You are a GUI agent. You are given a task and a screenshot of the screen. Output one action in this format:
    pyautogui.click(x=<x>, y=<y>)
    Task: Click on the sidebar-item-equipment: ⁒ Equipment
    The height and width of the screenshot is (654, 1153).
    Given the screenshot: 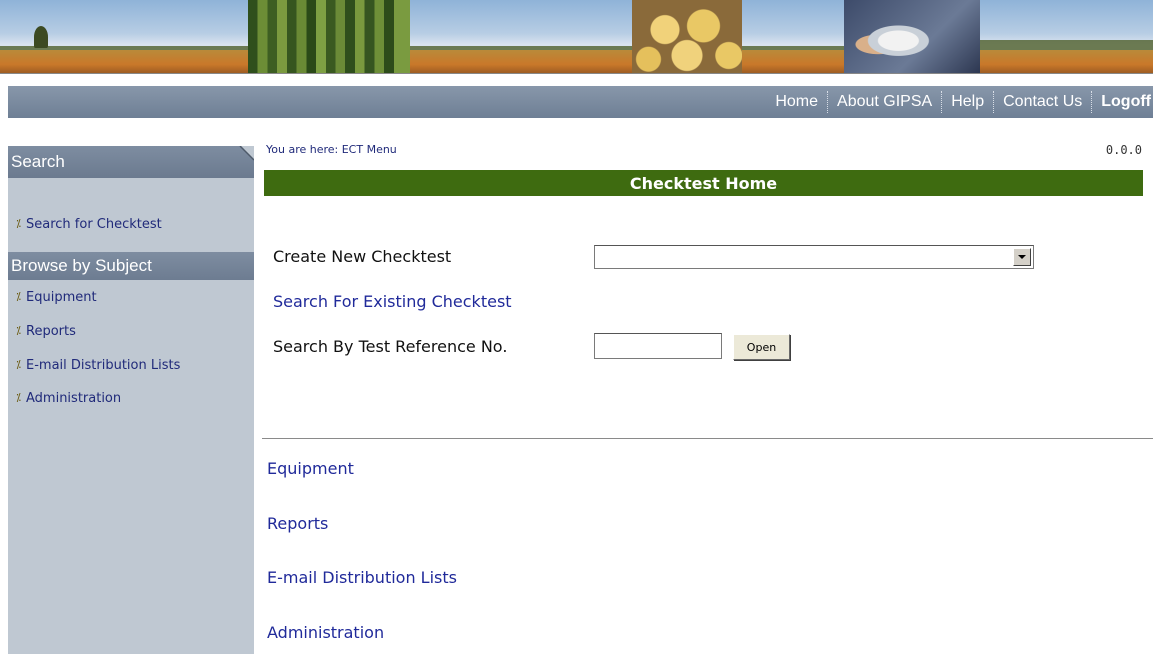 What is the action you would take?
    pyautogui.click(x=56, y=297)
    